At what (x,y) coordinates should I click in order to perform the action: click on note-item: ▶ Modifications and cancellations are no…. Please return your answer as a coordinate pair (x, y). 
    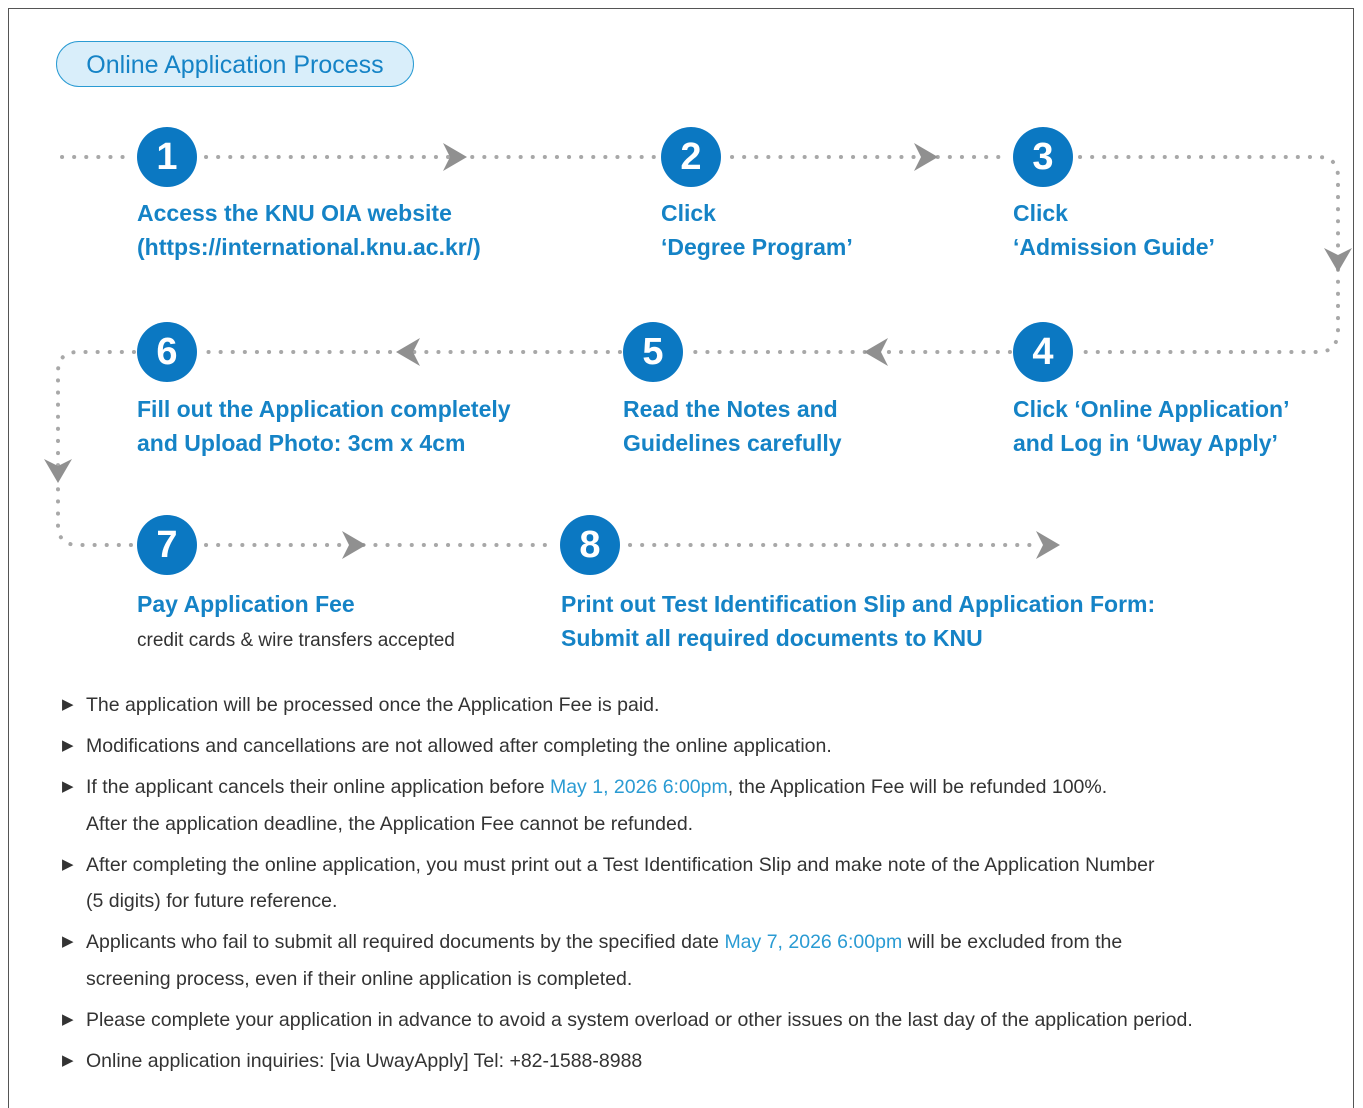
    Looking at the image, I should click on (702, 746).